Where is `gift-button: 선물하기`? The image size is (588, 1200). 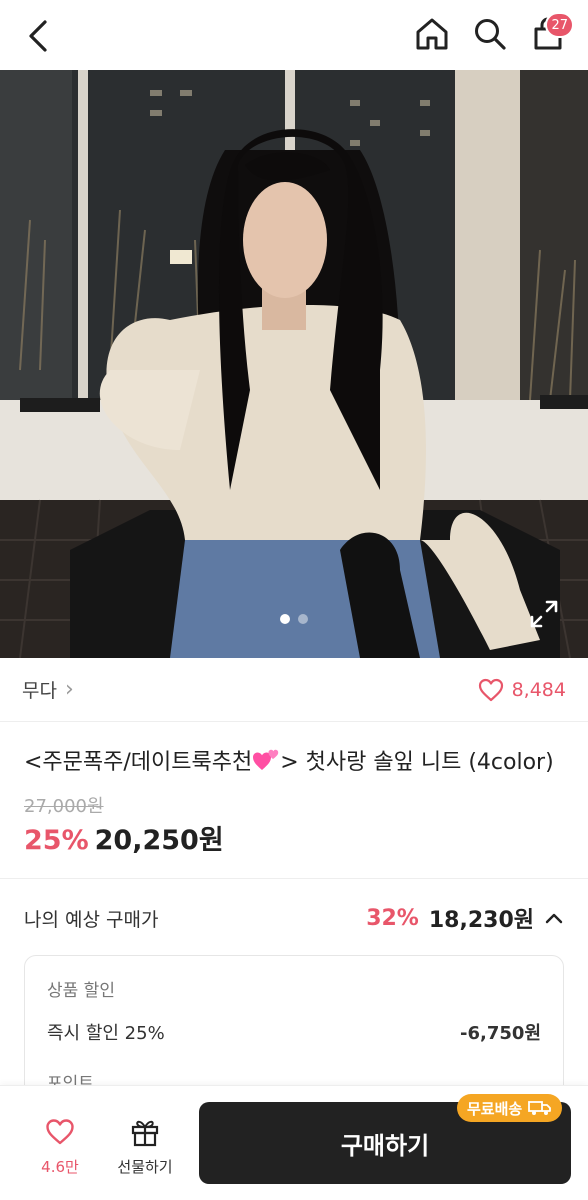 gift-button: 선물하기 is located at coordinates (145, 1146).